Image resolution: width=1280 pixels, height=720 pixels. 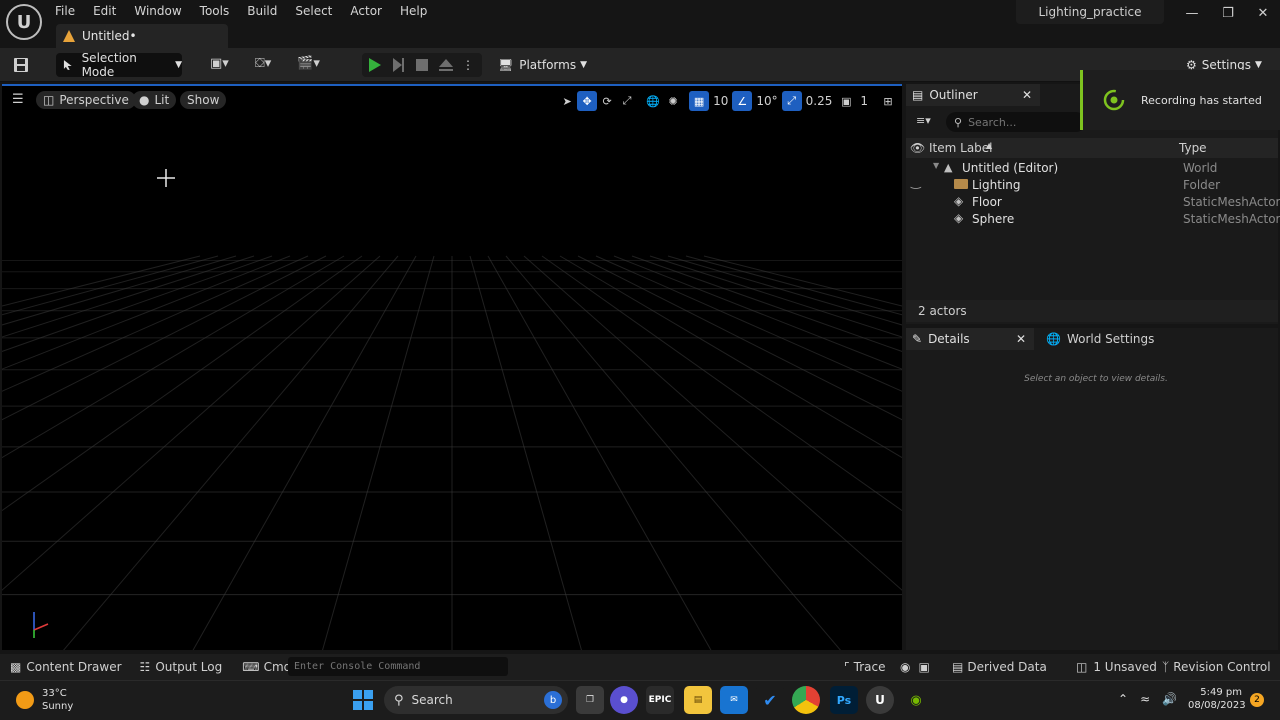 What do you see at coordinates (413, 11) in the screenshot?
I see `menu-help: Help` at bounding box center [413, 11].